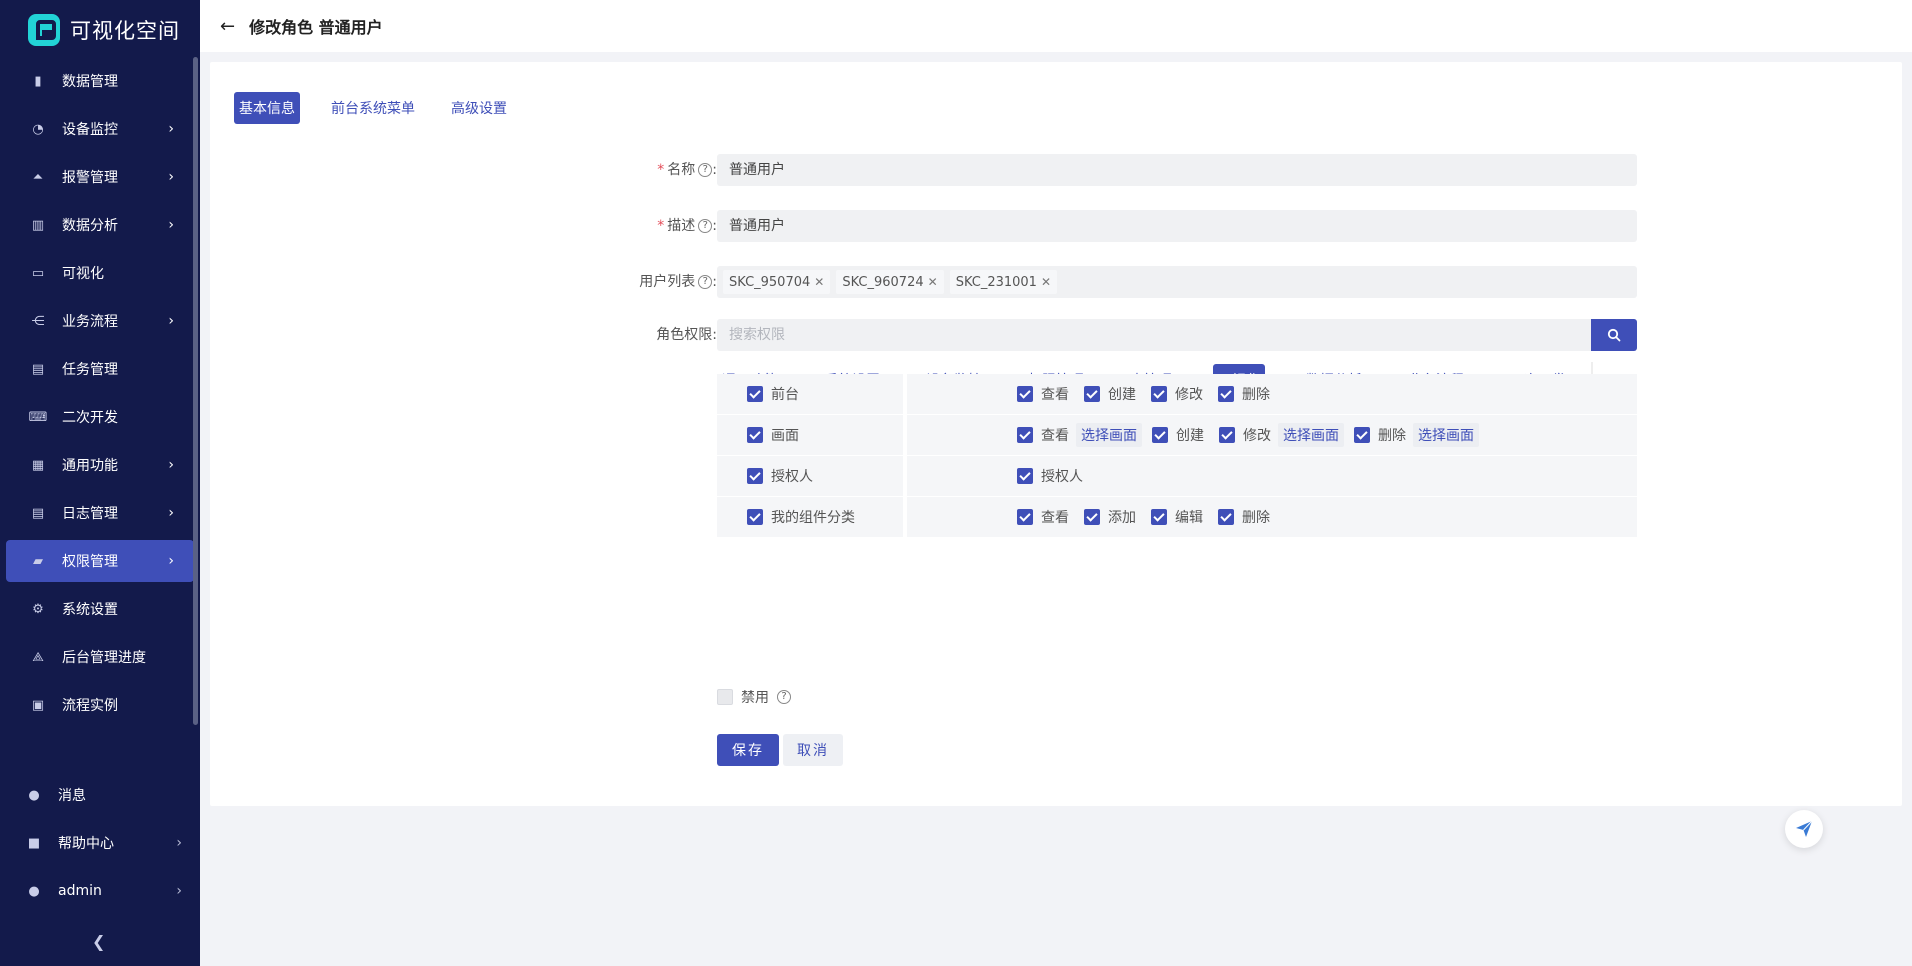 This screenshot has width=1912, height=966. I want to click on user-list-label: 用户列表?:, so click(678, 282).